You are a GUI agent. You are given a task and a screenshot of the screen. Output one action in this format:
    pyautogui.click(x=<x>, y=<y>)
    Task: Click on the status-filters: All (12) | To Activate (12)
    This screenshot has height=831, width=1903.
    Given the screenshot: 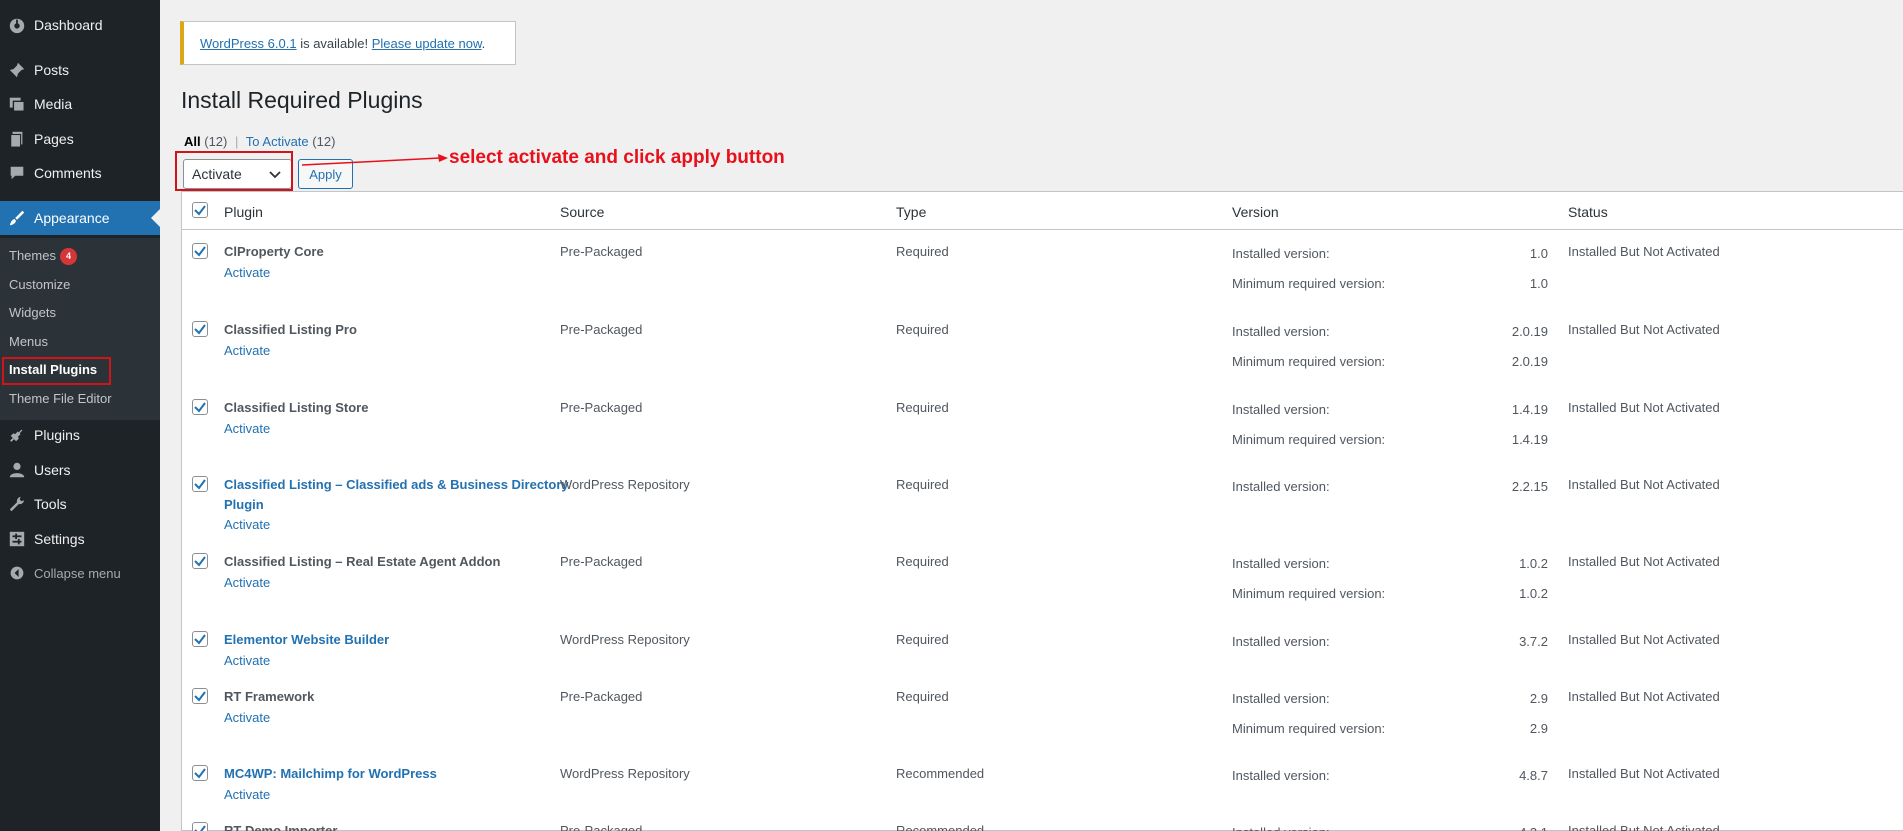 What is the action you would take?
    pyautogui.click(x=260, y=141)
    